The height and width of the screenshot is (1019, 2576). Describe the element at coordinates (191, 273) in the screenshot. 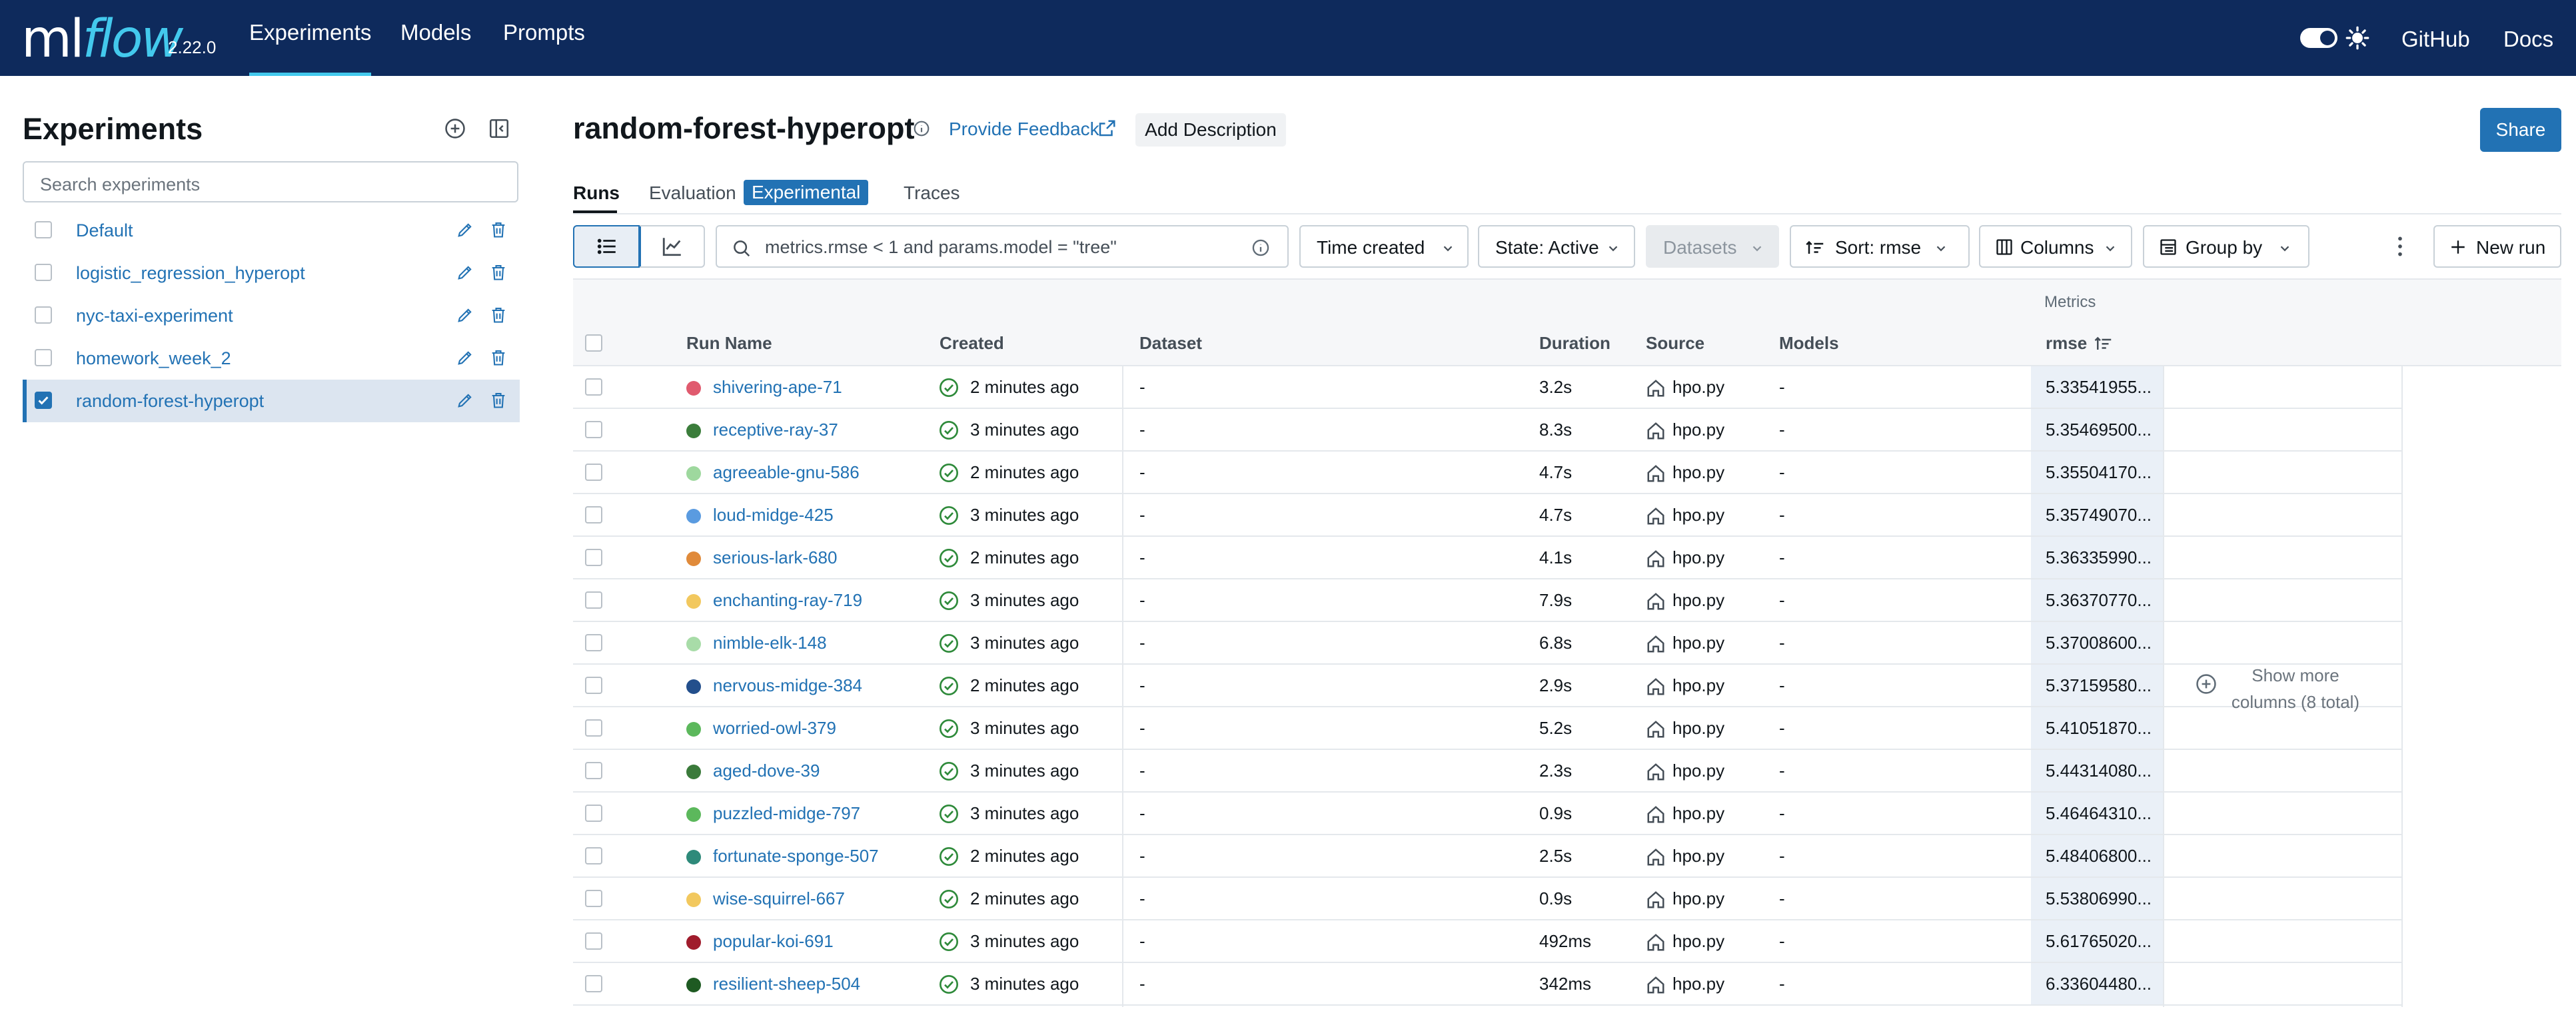

I see `experiment-name: logistic_regression_hyperopt` at that location.